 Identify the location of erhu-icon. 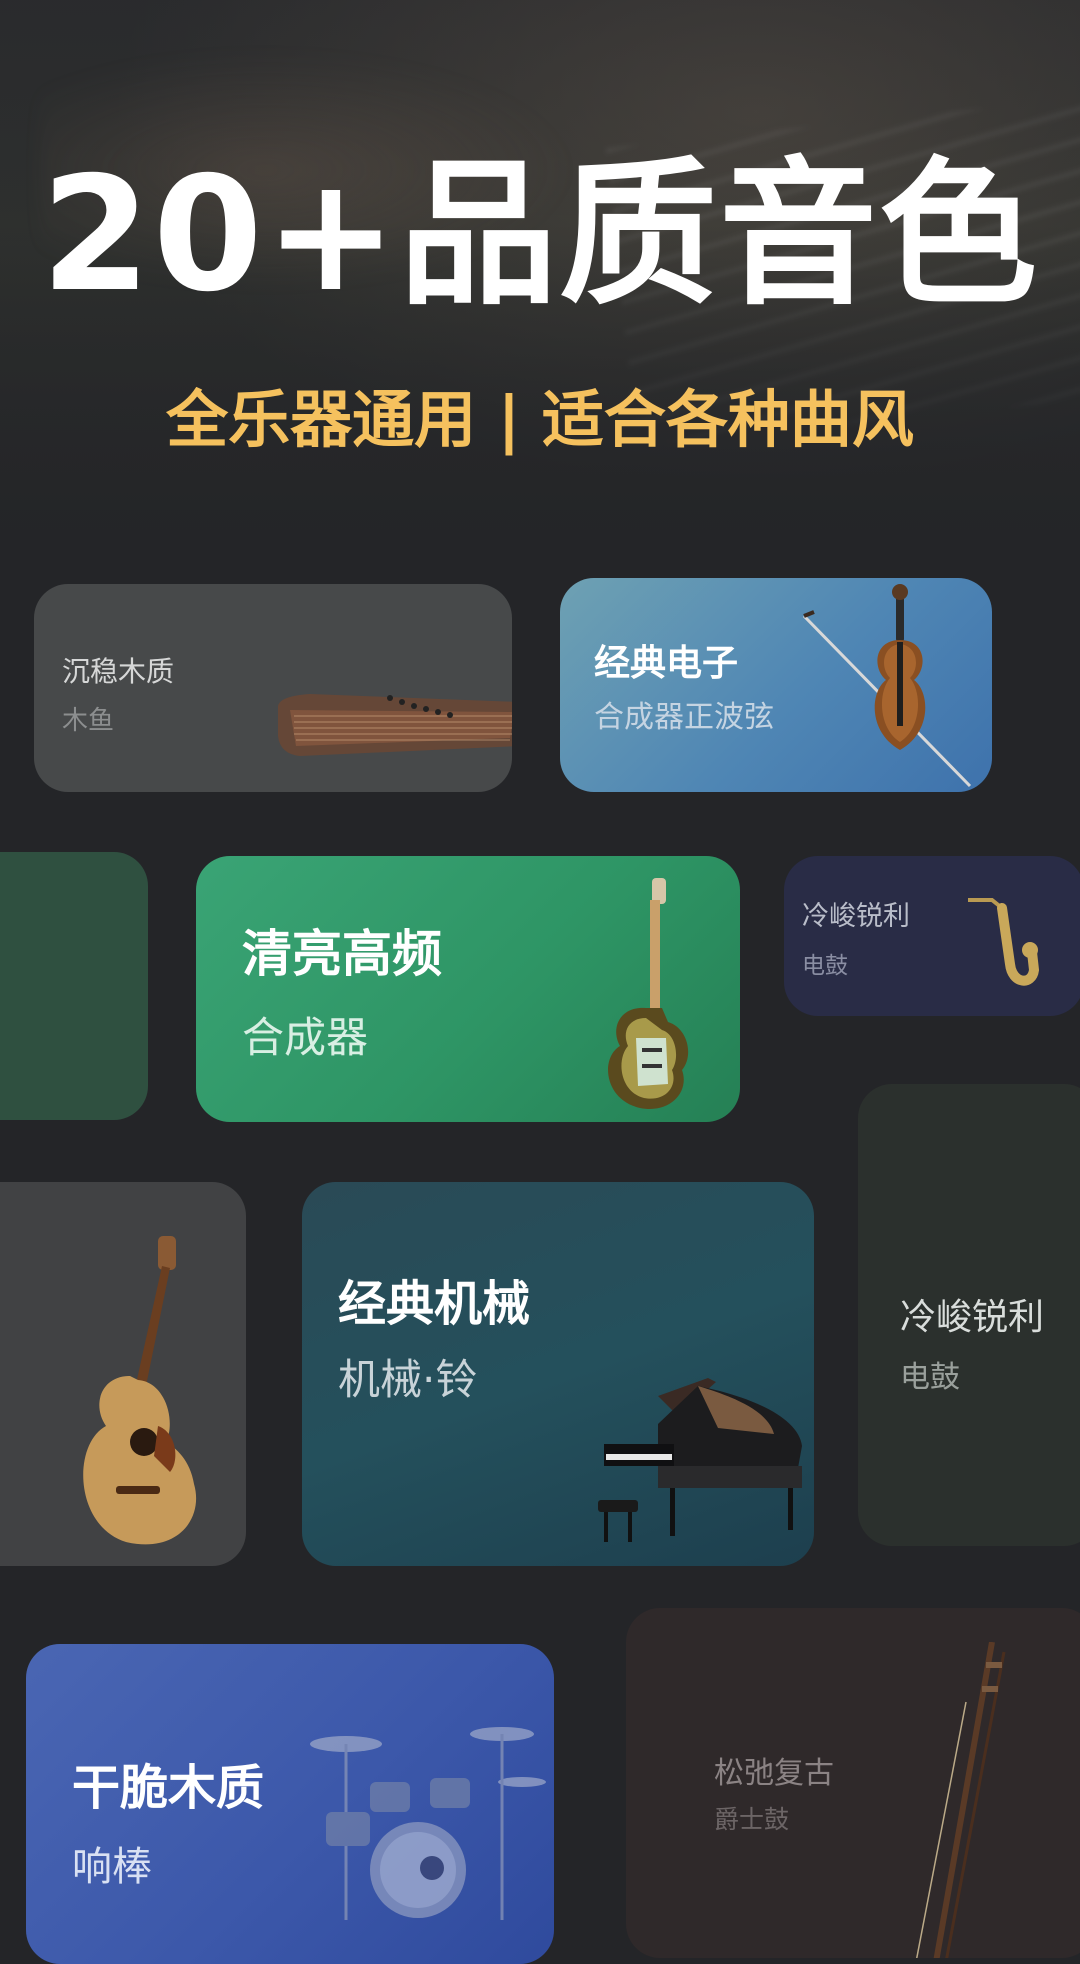
(961, 1800).